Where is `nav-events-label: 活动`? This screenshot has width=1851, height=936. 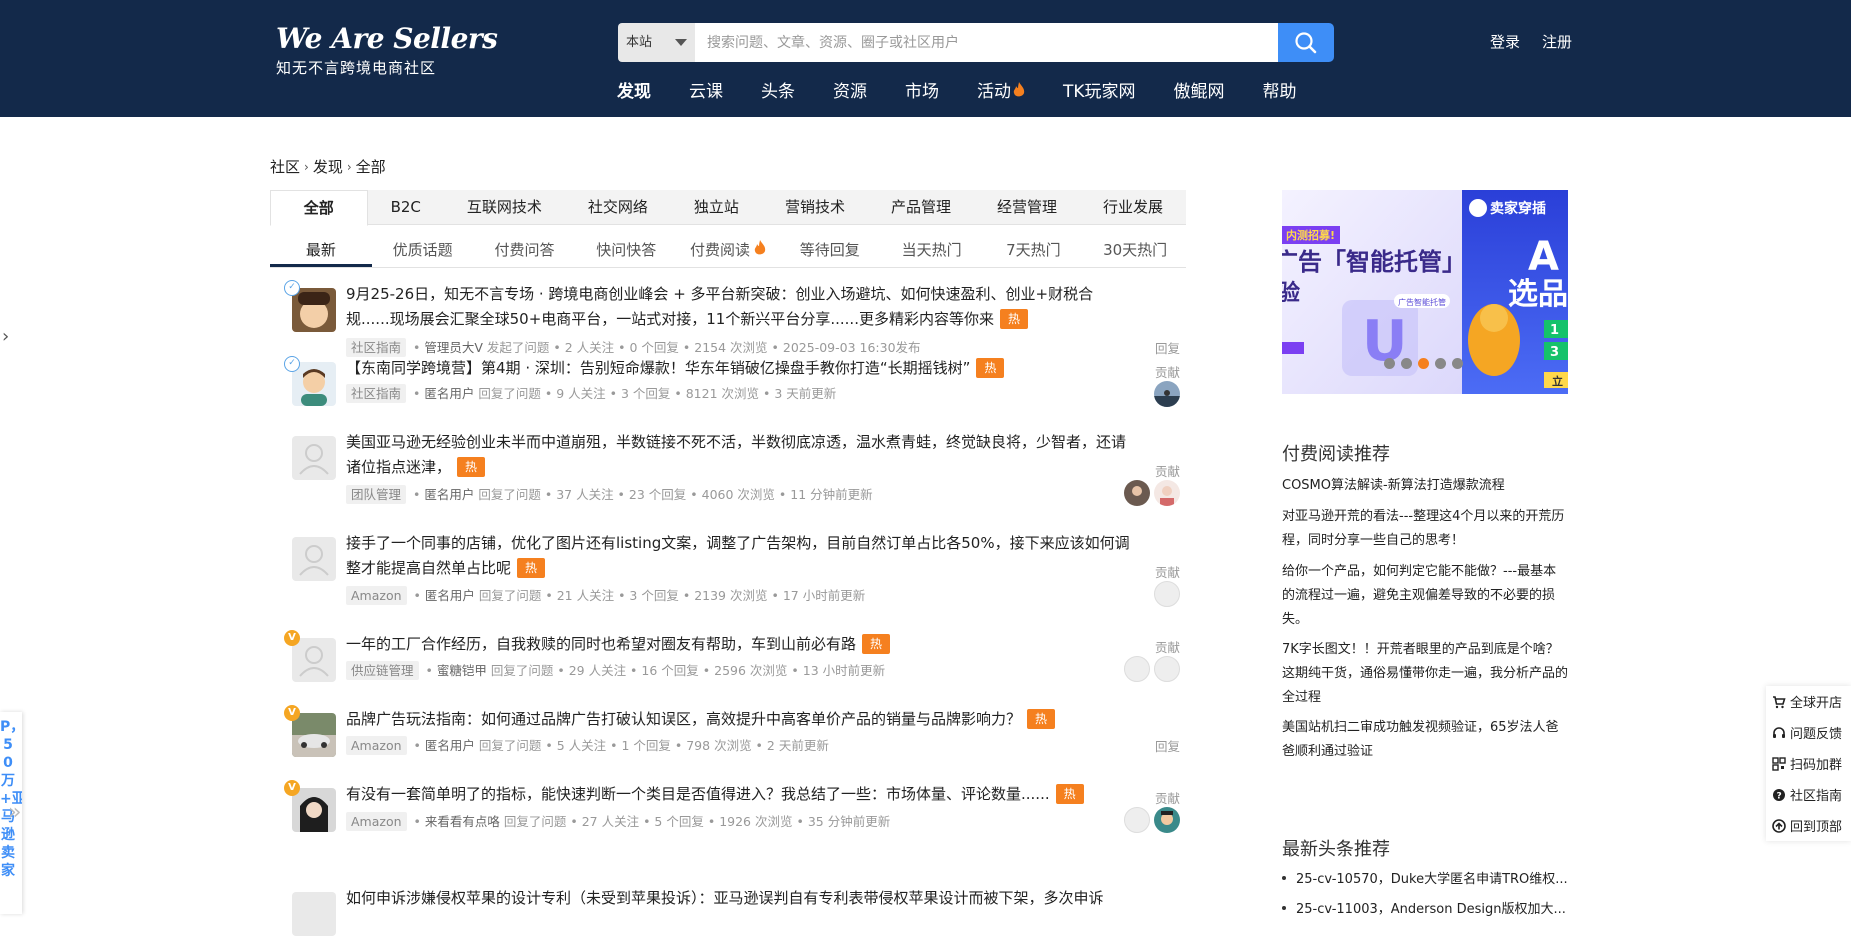 nav-events-label: 活动 is located at coordinates (994, 92).